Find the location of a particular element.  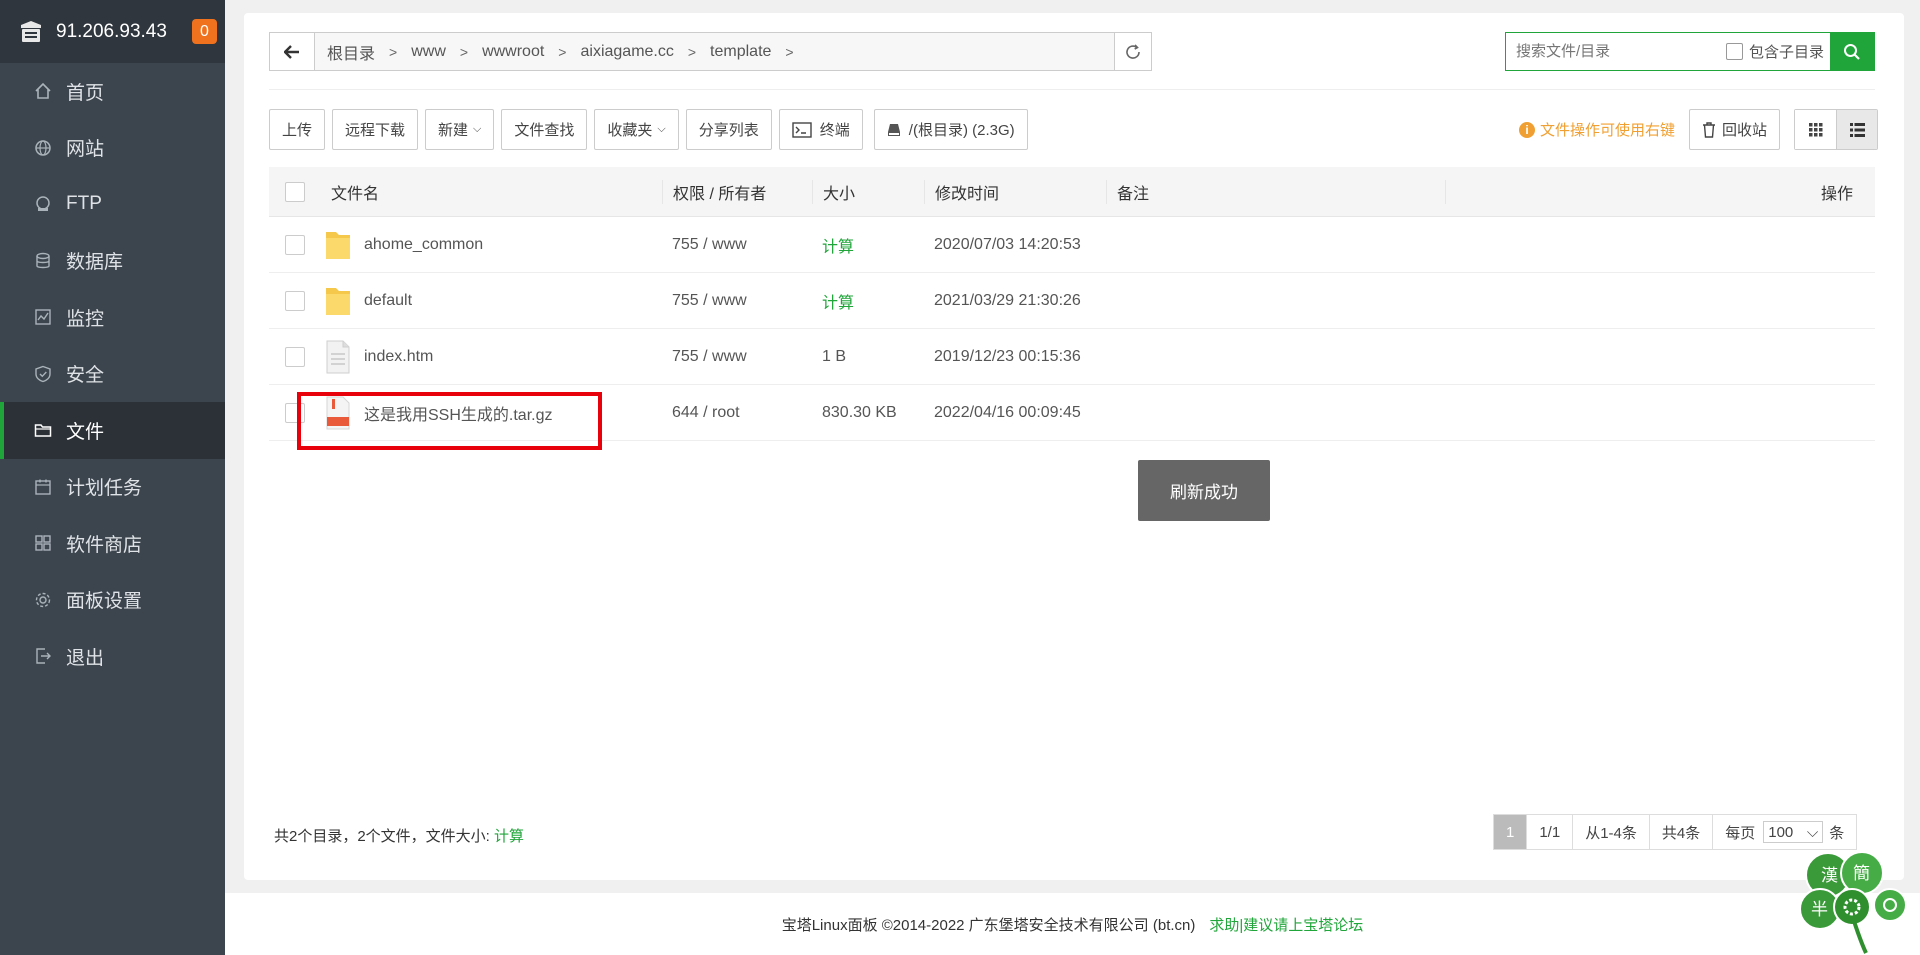

search-input is located at coordinates (1616, 51).